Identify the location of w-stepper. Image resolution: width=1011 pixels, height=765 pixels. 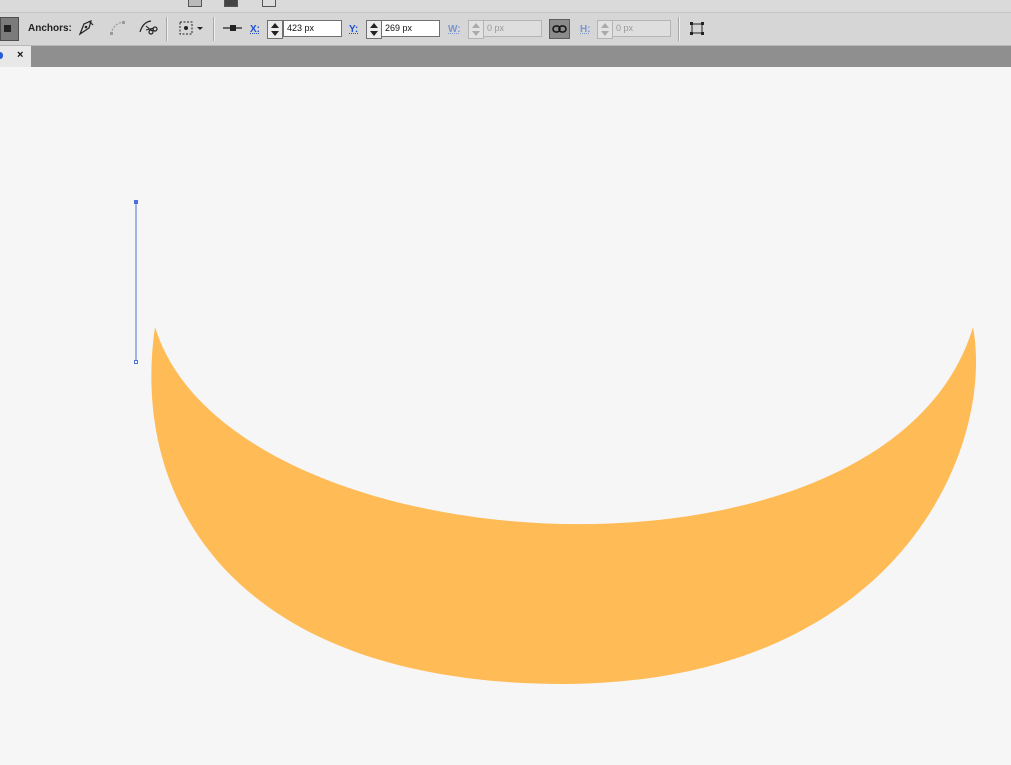
(476, 29).